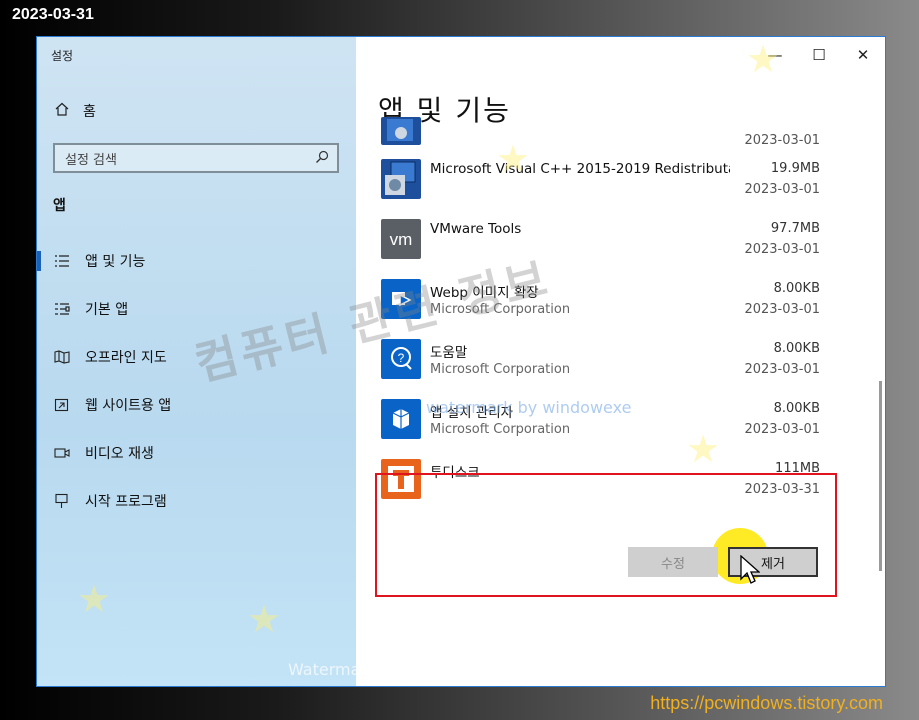  What do you see at coordinates (529, 407) in the screenshot?
I see `blue-watermark: watermark by windowexe` at bounding box center [529, 407].